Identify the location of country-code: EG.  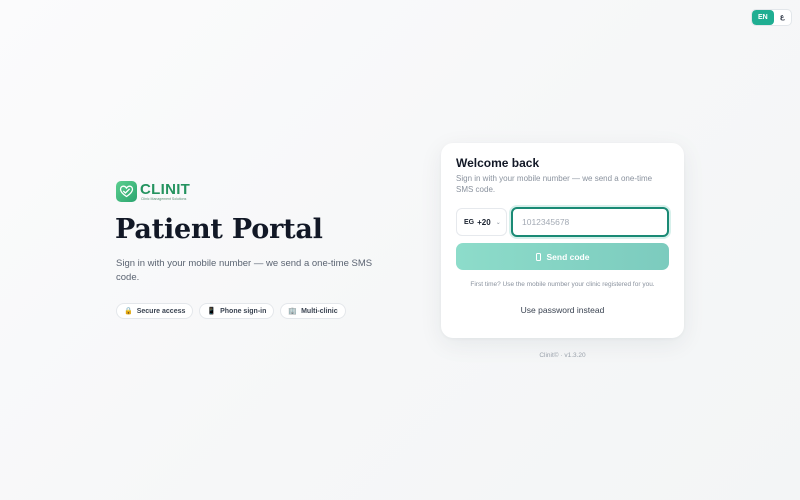
(469, 222).